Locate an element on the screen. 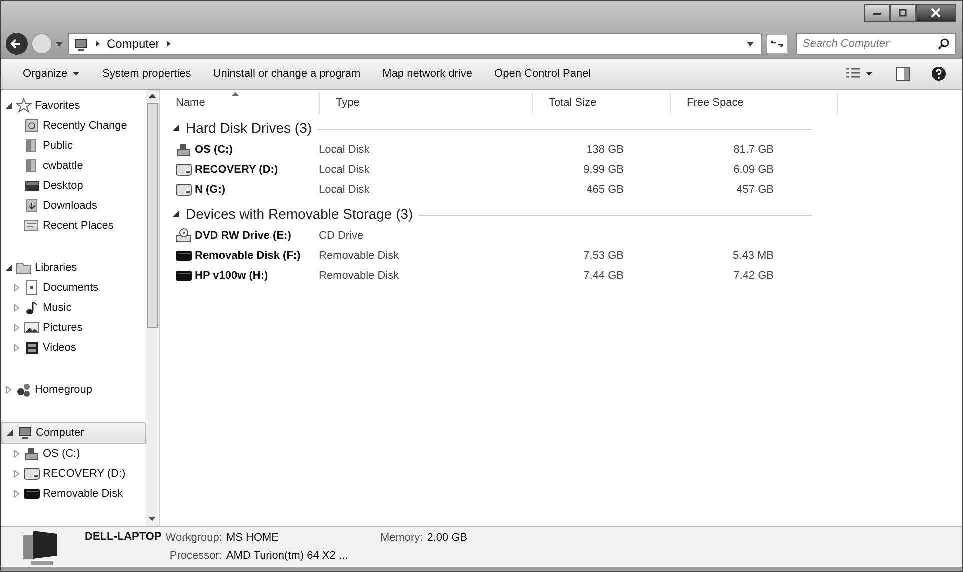  sidebar-item: Libraries is located at coordinates (73, 268).